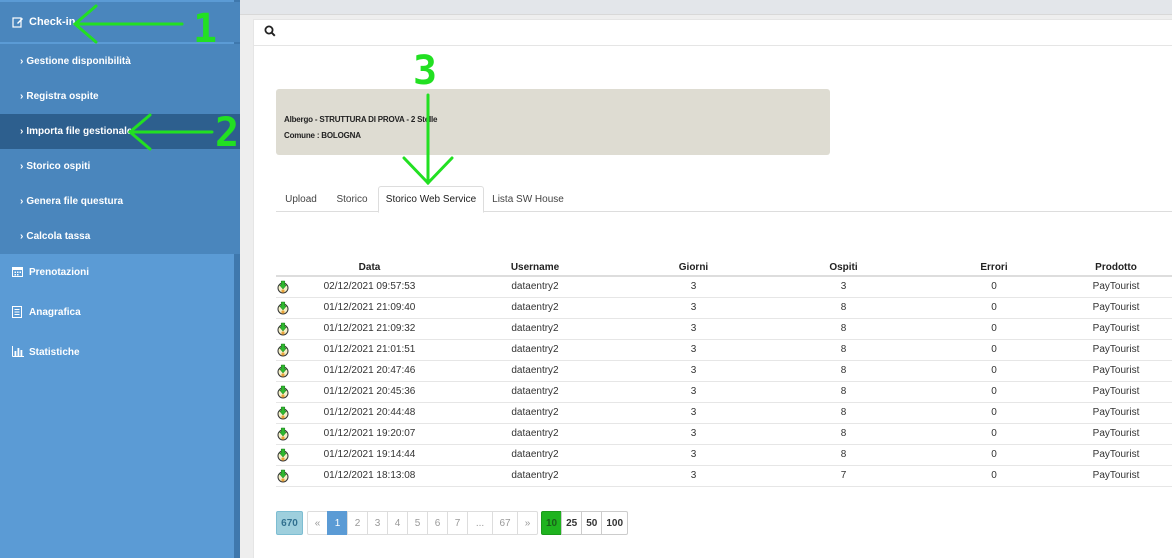 Image resolution: width=1172 pixels, height=558 pixels. What do you see at coordinates (592, 523) in the screenshot?
I see `page-size-button: 50` at bounding box center [592, 523].